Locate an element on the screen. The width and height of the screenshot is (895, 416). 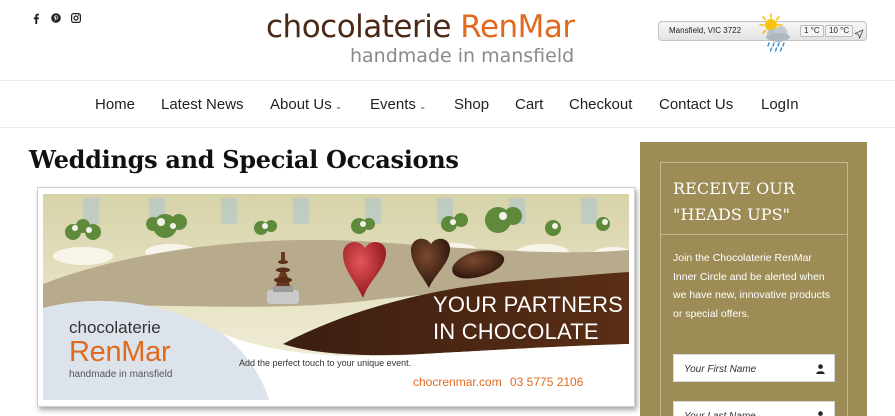
nav-item-shop: Shop is located at coordinates (471, 104).